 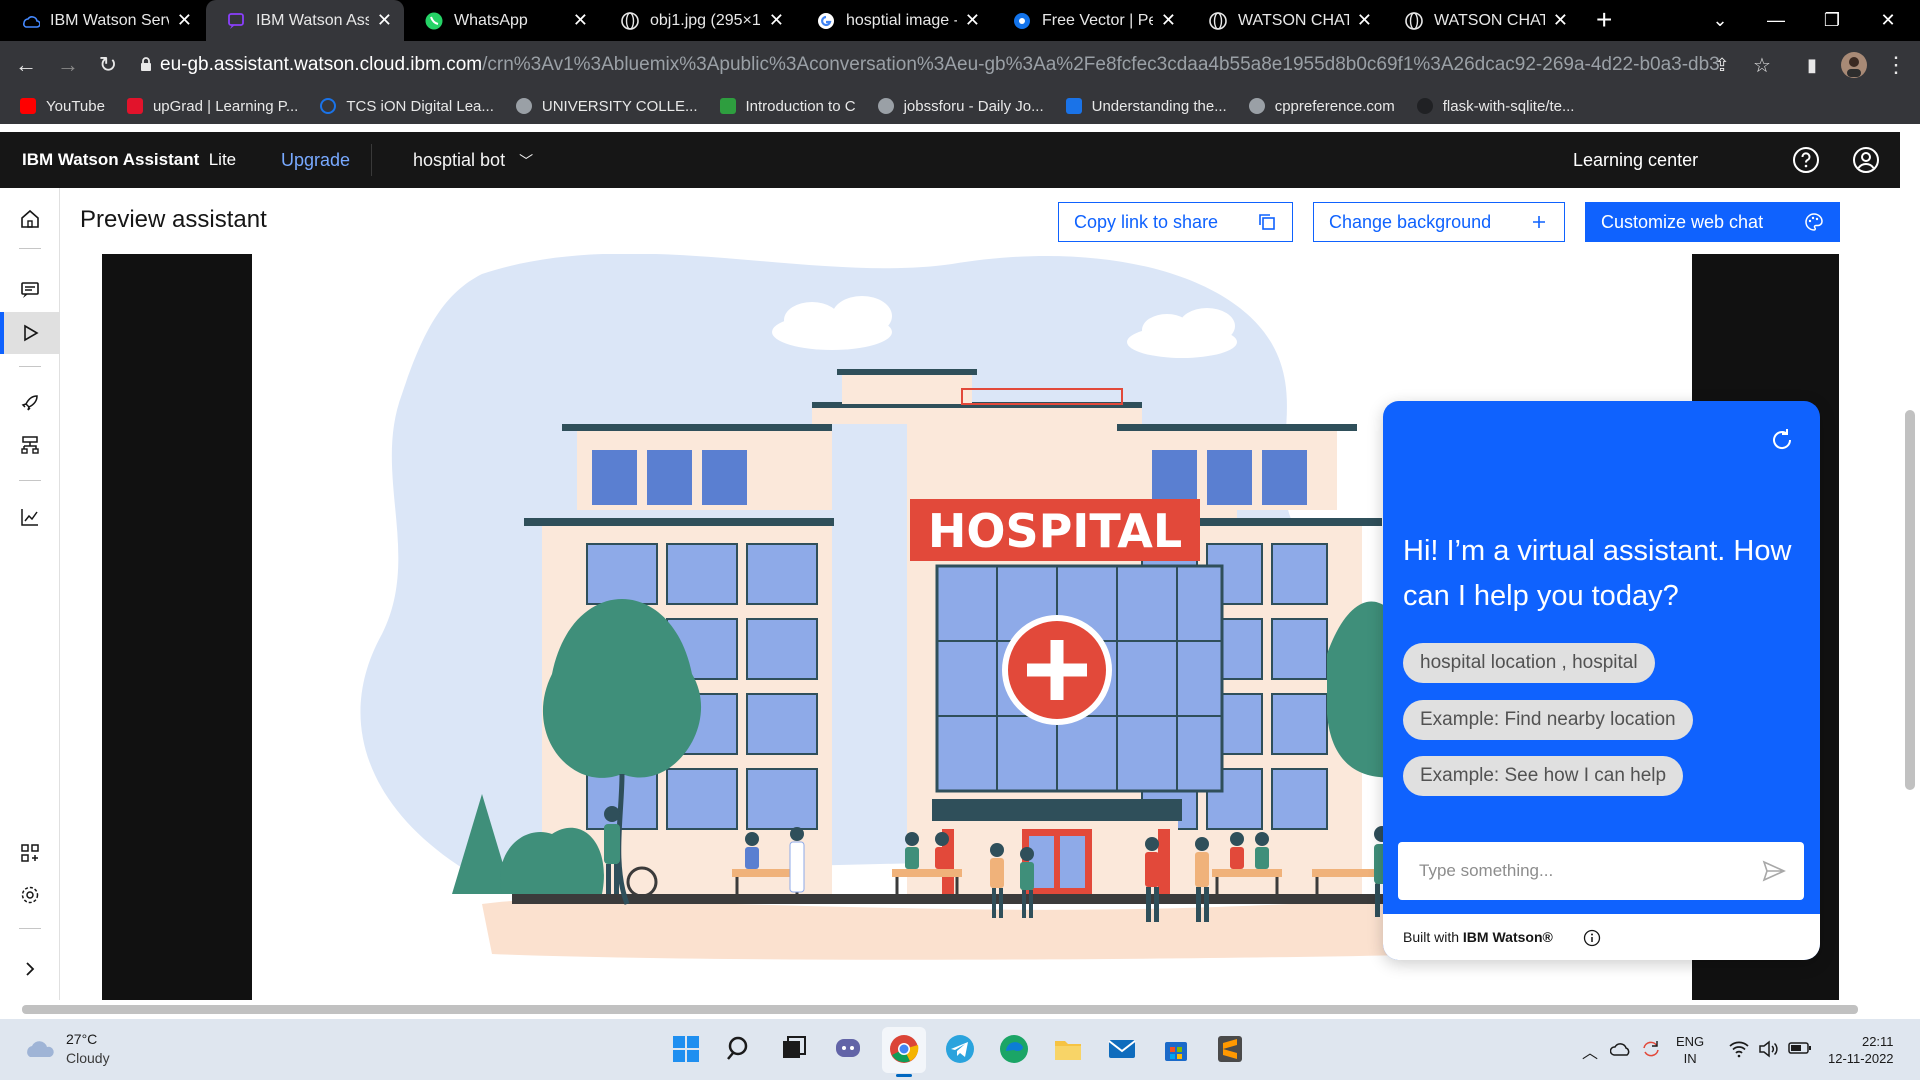 I want to click on cloudy-weather-icon, so click(x=41, y=1049).